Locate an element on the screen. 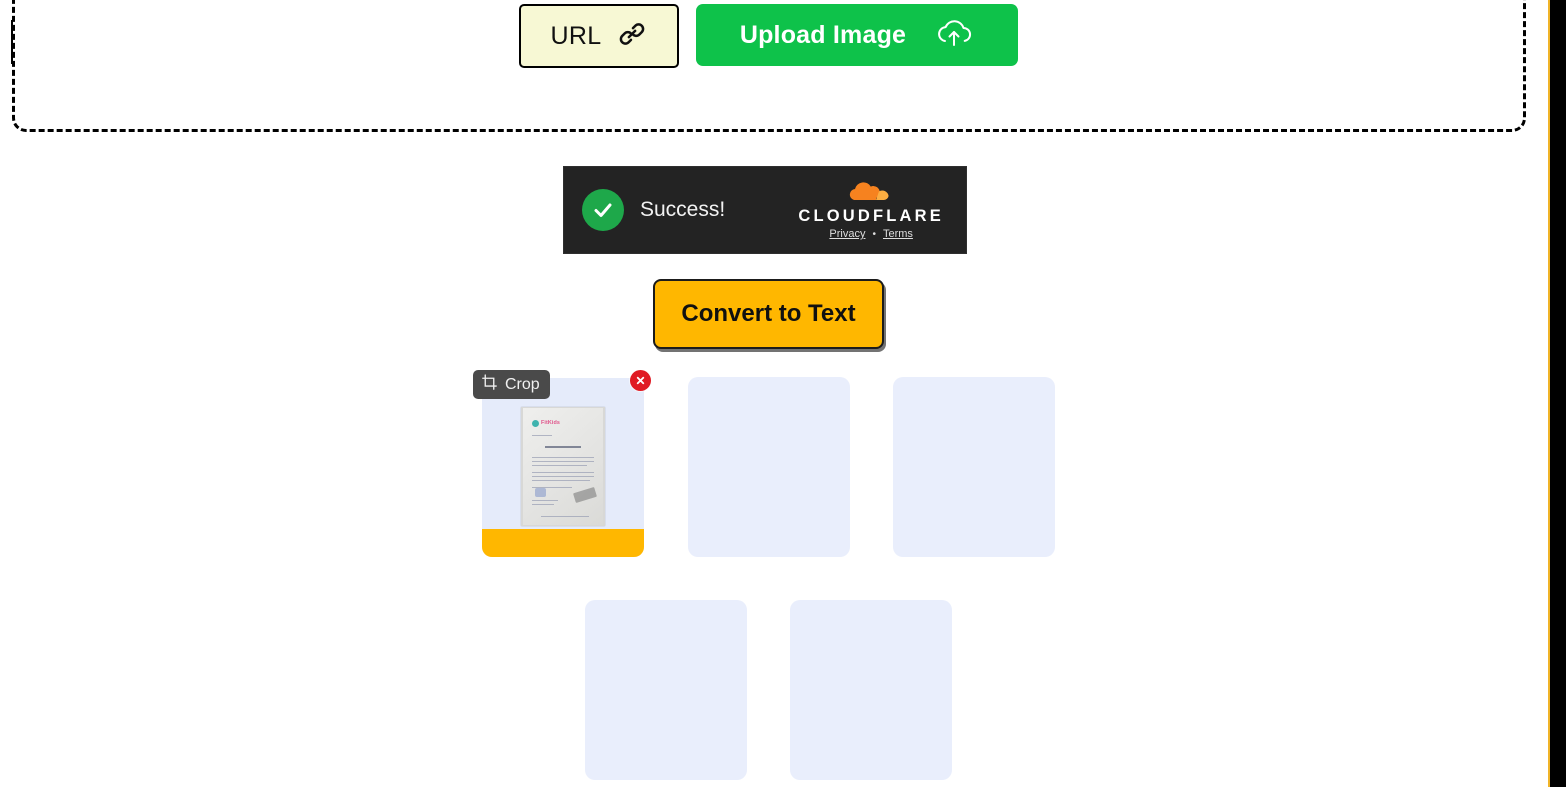 The height and width of the screenshot is (787, 1566). logo-mark-icon is located at coordinates (535, 423).